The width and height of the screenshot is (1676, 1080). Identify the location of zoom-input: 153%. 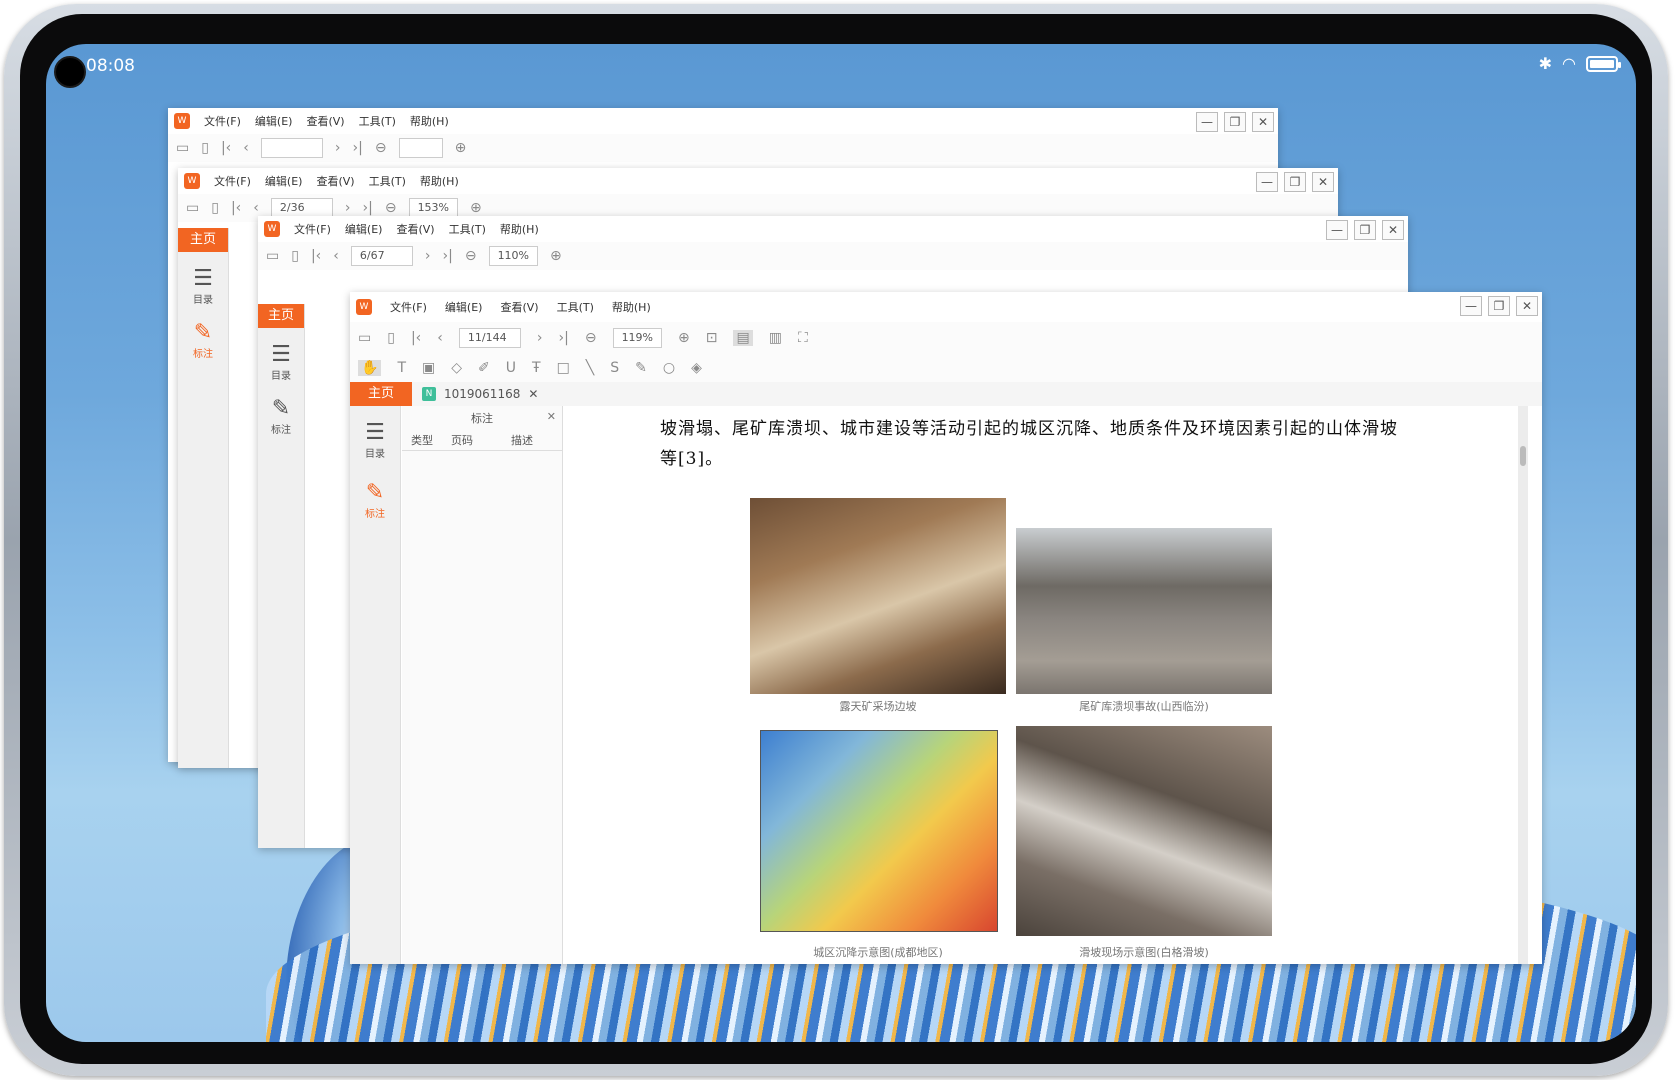
(433, 208).